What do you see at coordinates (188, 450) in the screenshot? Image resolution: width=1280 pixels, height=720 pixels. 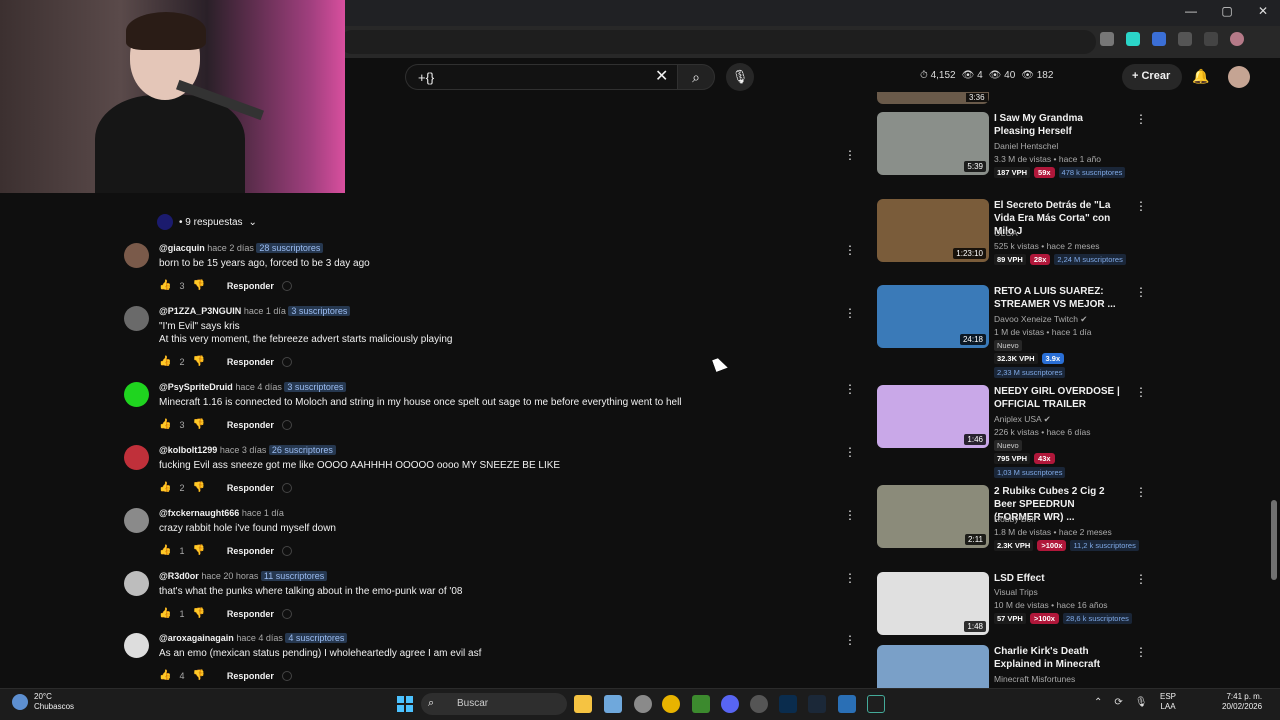 I see `comment-author: @kolbolt1299` at bounding box center [188, 450].